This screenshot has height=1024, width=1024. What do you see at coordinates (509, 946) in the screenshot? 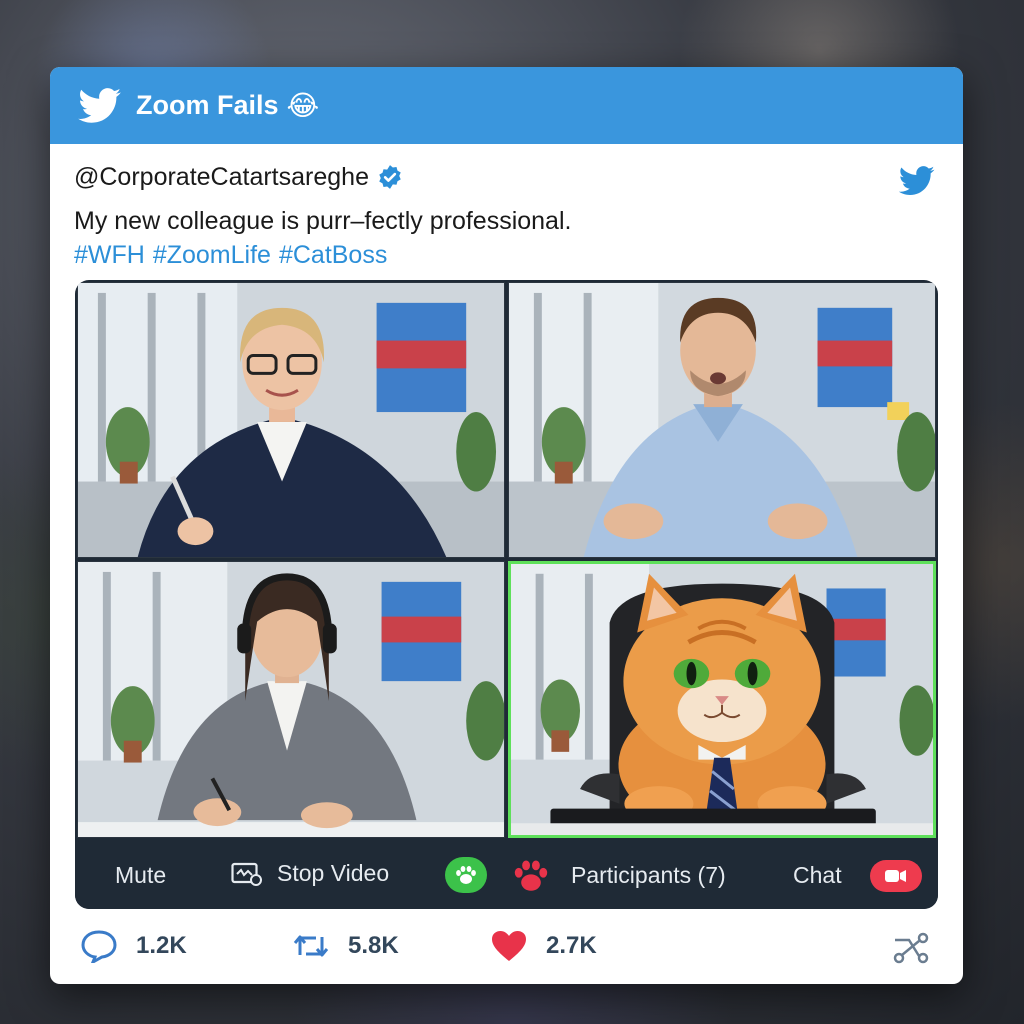
I see `heart-icon` at bounding box center [509, 946].